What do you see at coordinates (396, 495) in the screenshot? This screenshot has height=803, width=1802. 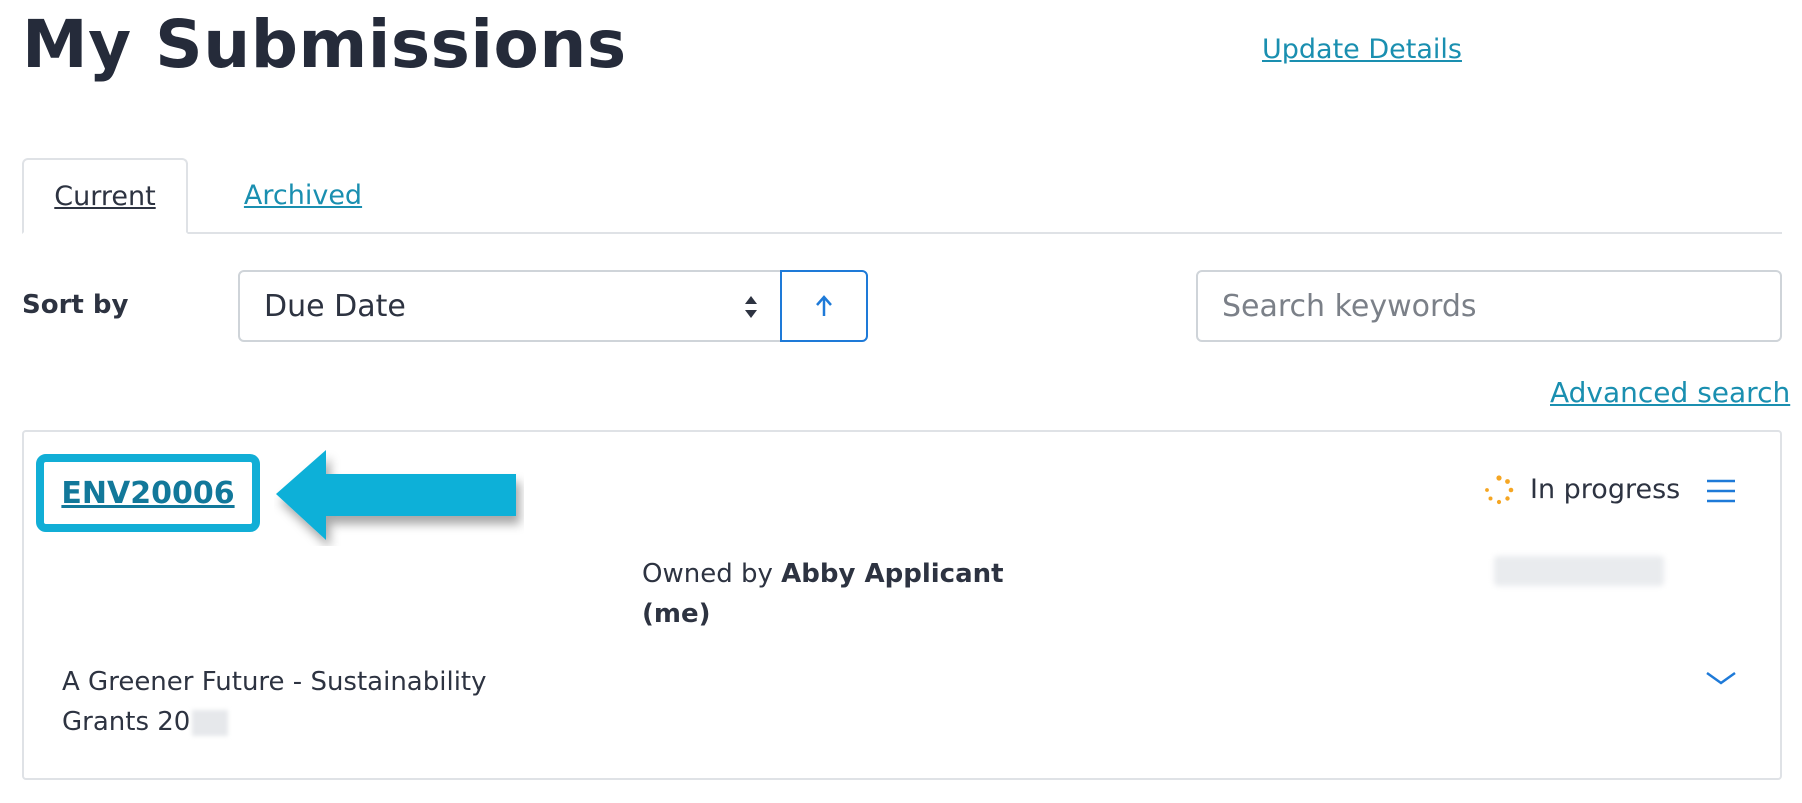 I see `arrow-left-callout-icon` at bounding box center [396, 495].